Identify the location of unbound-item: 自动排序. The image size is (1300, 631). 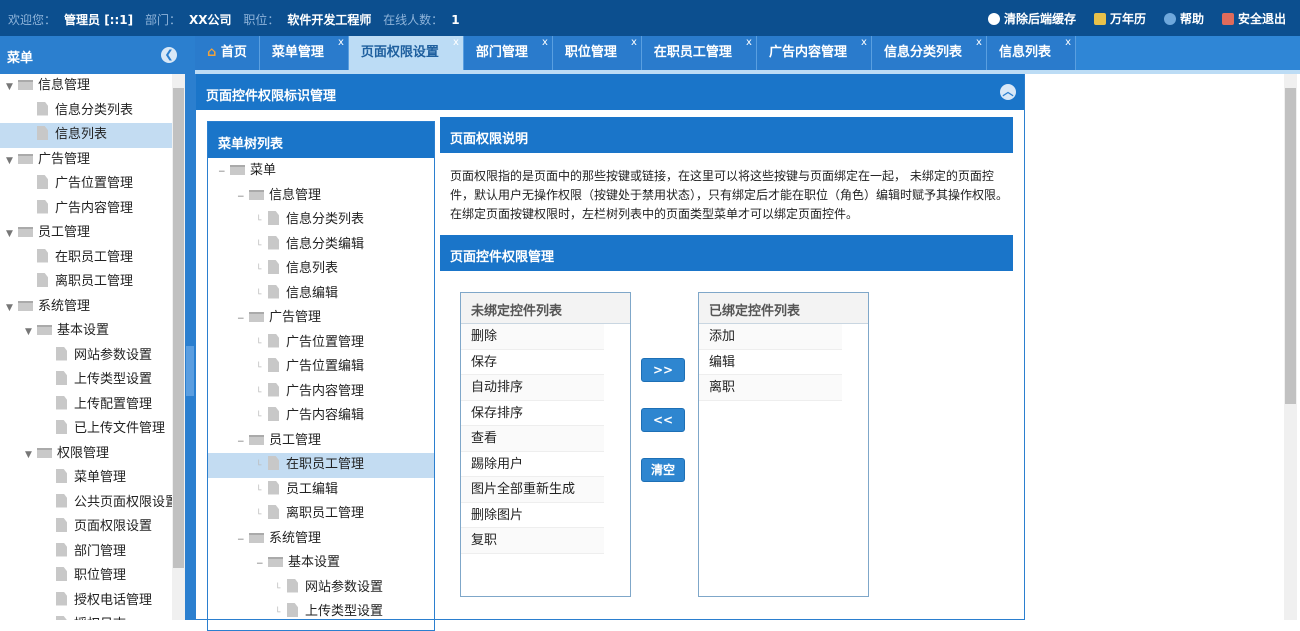
(532, 388).